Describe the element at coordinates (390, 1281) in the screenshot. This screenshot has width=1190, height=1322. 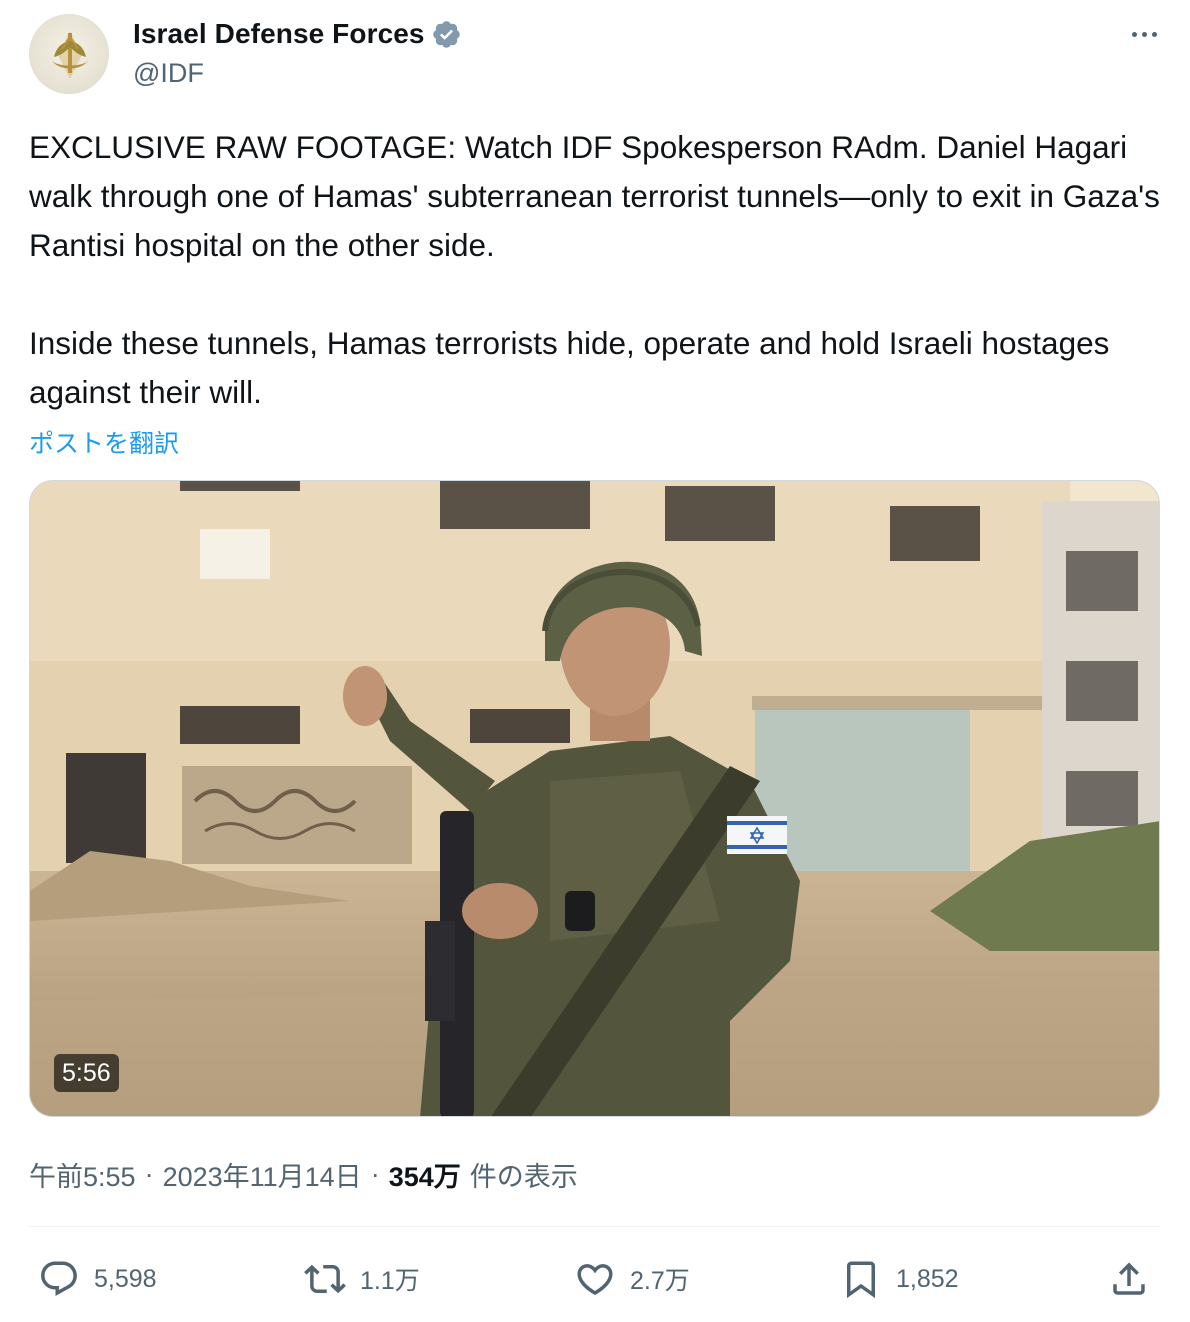
I see `repost-count: 1.1万` at that location.